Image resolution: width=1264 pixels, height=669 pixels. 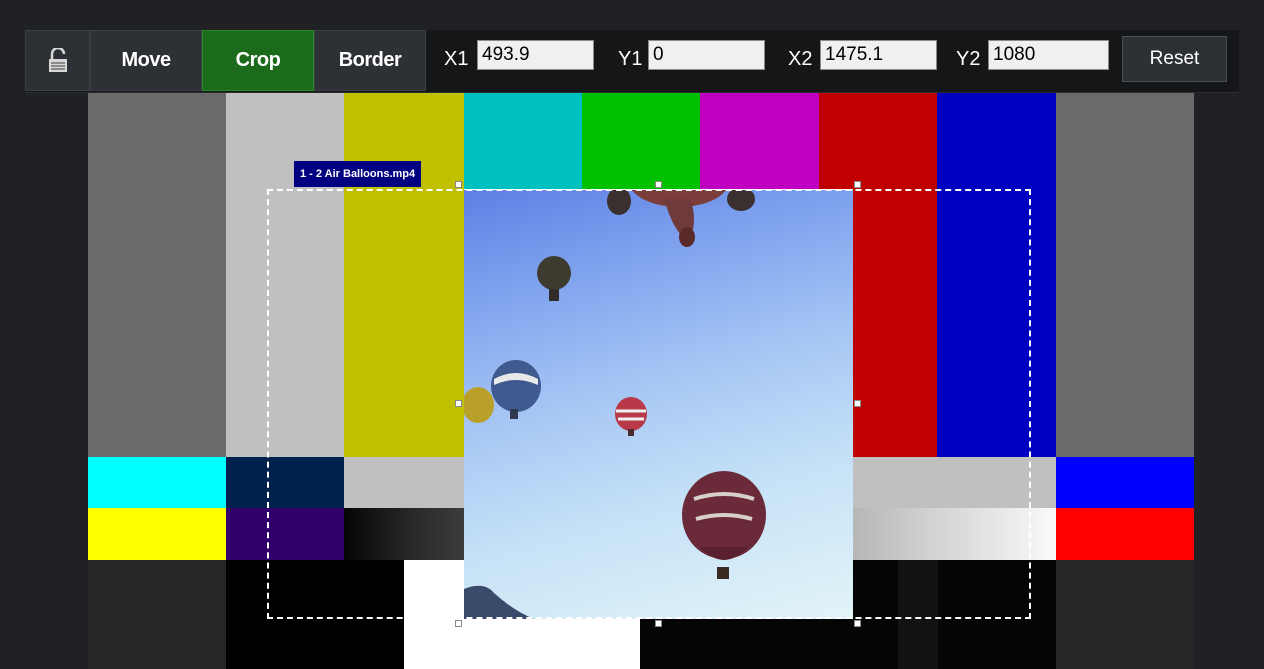 I want to click on resize-handle-top-right, so click(x=857, y=184).